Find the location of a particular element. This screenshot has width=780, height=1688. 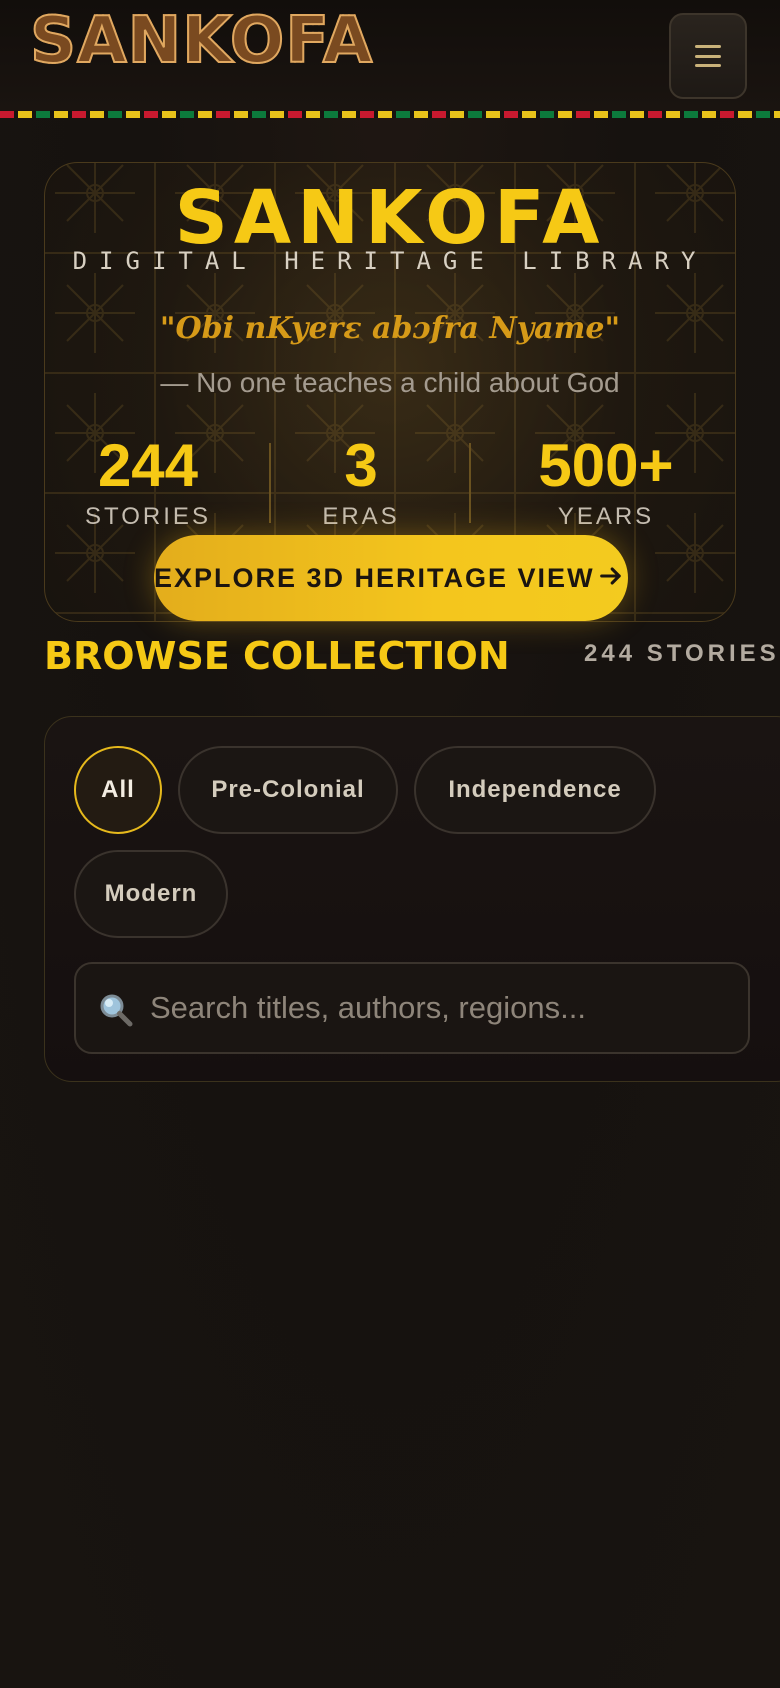

filter-chip-independence: Independence is located at coordinates (535, 790).